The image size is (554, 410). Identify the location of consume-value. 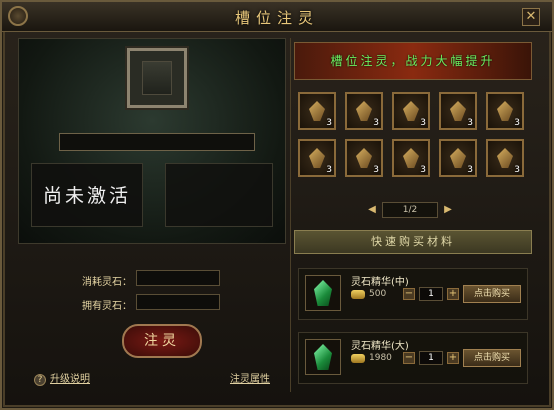
(178, 278).